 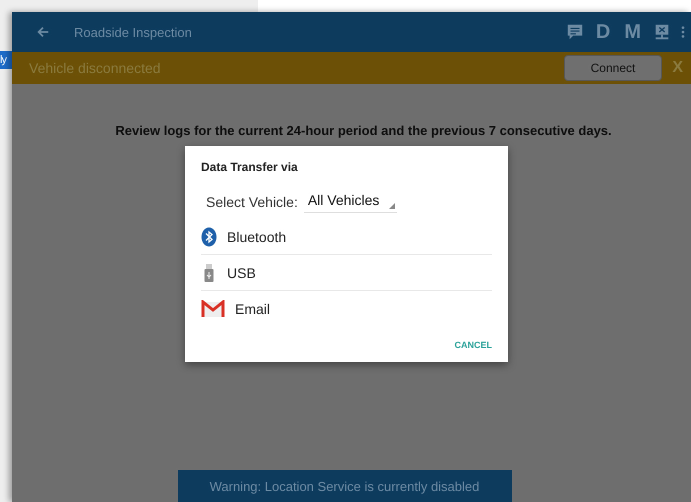 What do you see at coordinates (43, 32) in the screenshot?
I see `back-arrow-icon` at bounding box center [43, 32].